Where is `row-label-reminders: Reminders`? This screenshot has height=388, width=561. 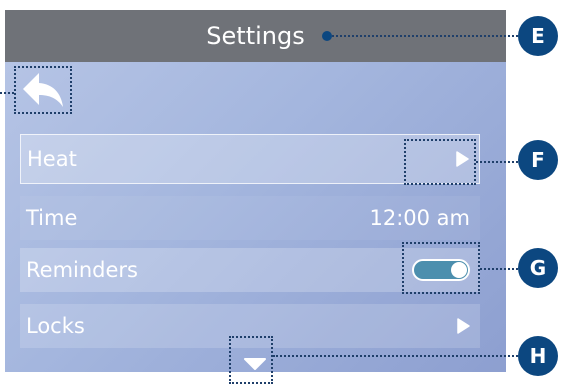
row-label-reminders: Reminders is located at coordinates (82, 270).